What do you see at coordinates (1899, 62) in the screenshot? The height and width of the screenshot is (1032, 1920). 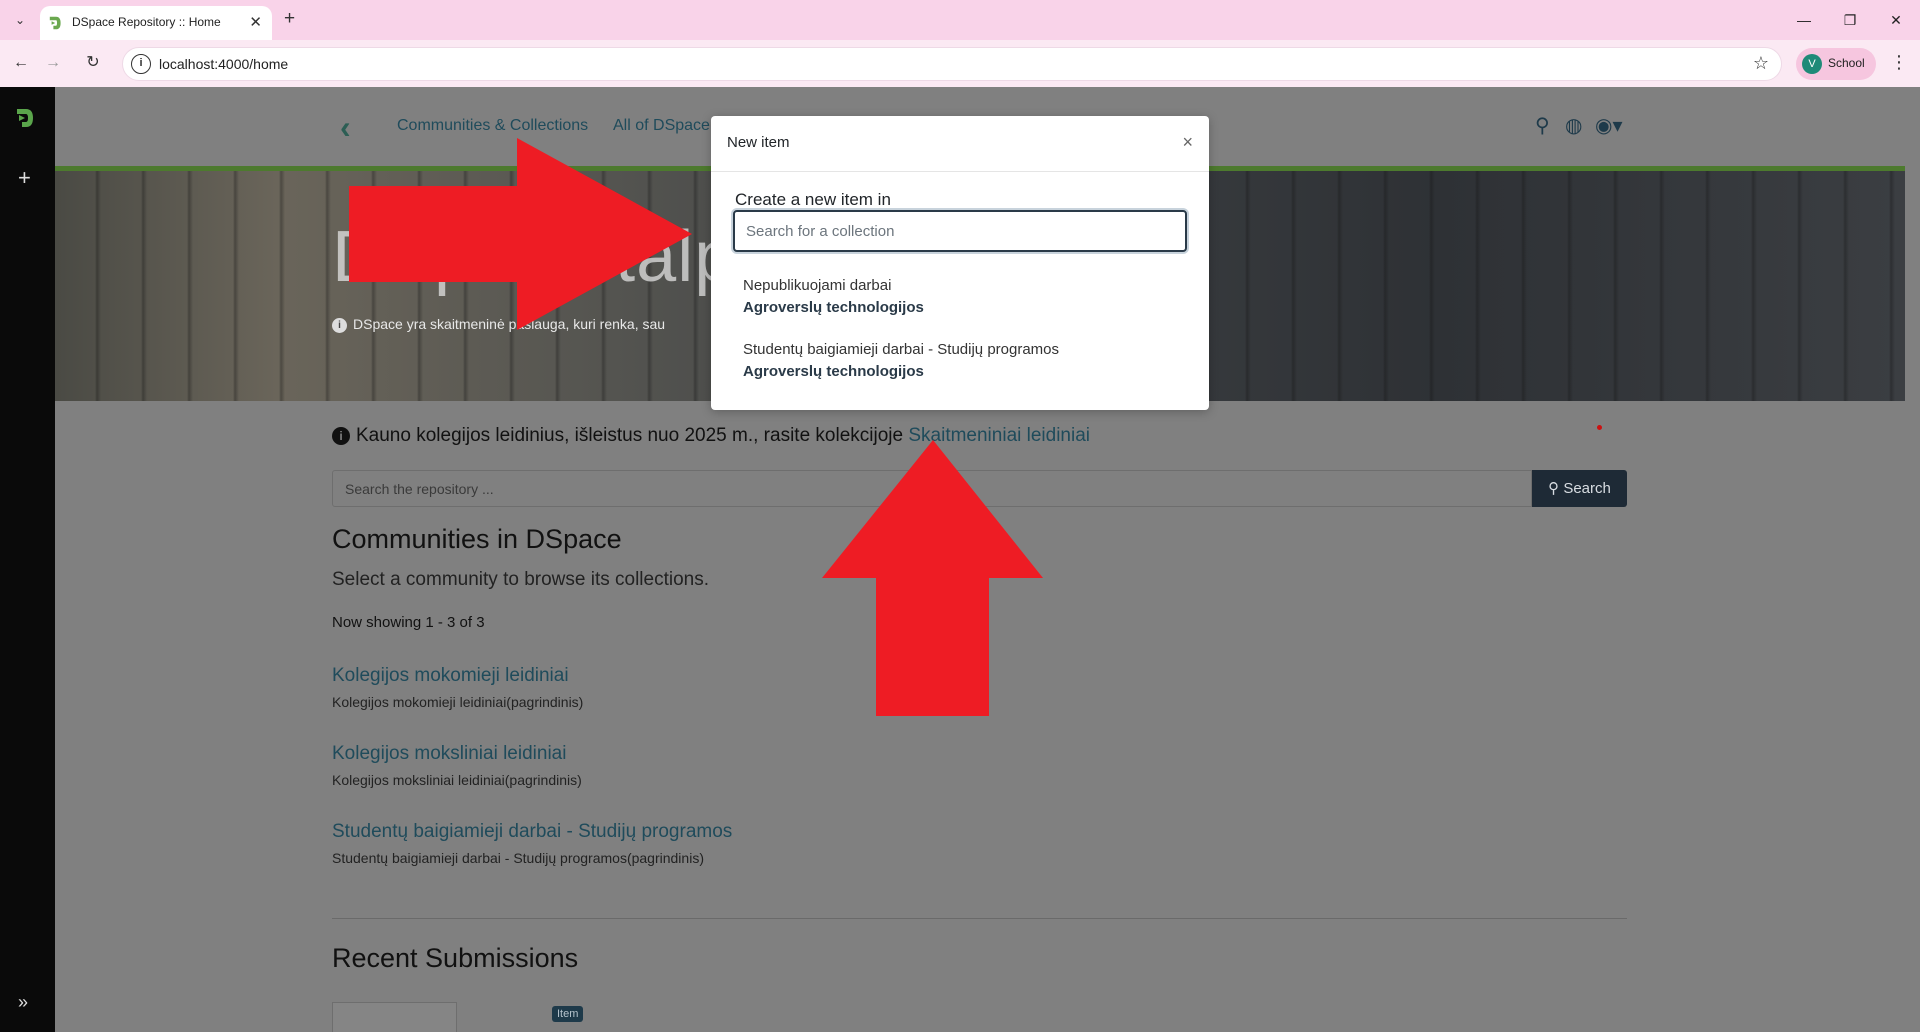 I see `browser-menu-icon: ⋮` at bounding box center [1899, 62].